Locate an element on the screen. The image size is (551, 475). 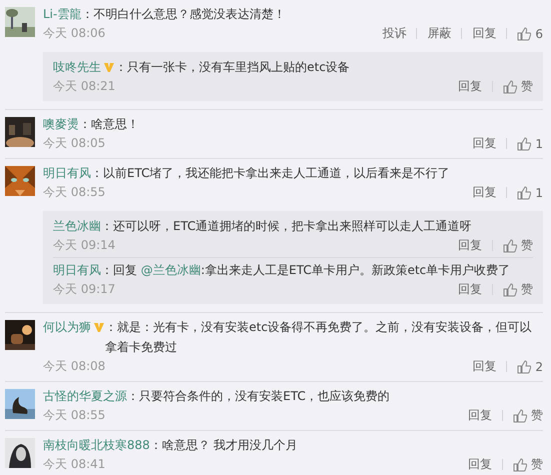
comment-text: ：还可以呀，ETC通道拥堵的时候，把卡拿出来照样可以走人工通道呀 is located at coordinates (287, 226).